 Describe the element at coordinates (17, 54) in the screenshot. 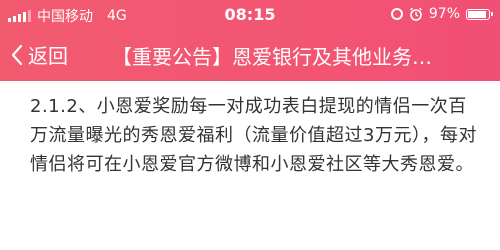

I see `chevron-left-icon` at that location.